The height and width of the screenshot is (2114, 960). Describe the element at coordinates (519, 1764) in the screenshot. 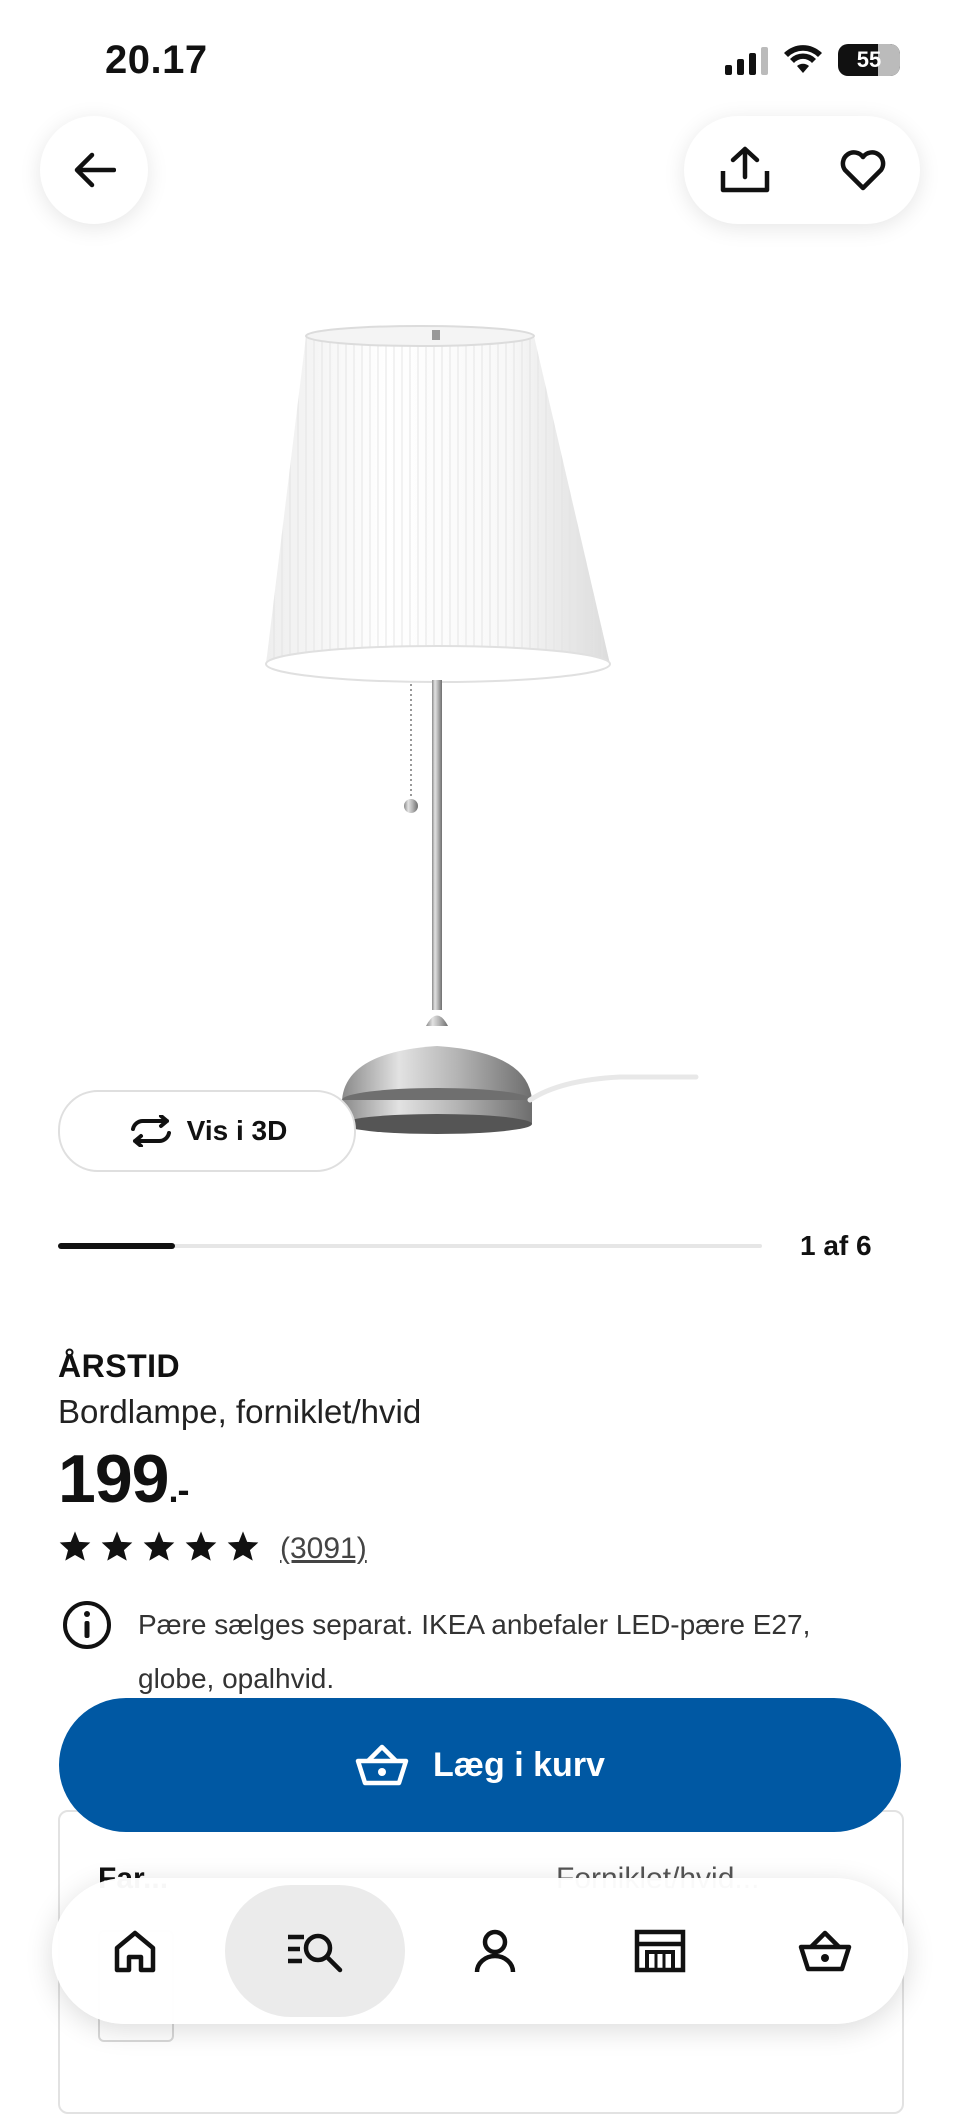

I see `add-to-cart-label: Læg i kurv` at that location.